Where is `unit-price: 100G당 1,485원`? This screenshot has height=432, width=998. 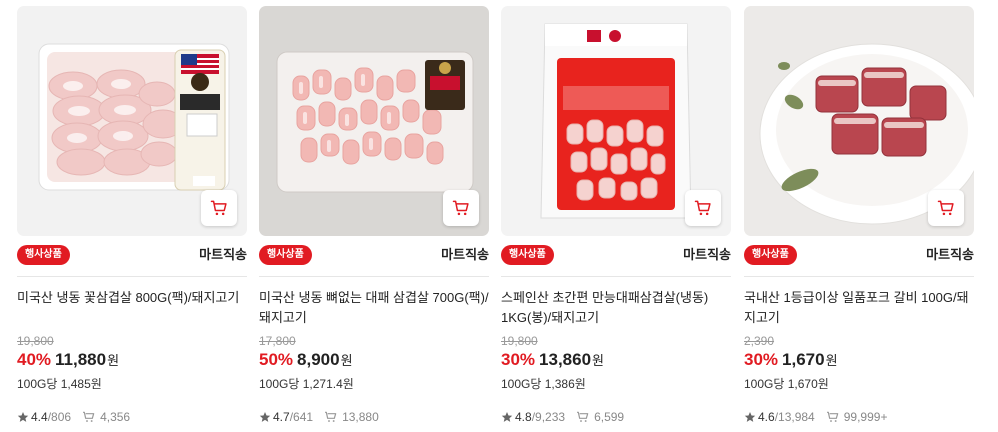
unit-price: 100G당 1,485원 is located at coordinates (59, 384).